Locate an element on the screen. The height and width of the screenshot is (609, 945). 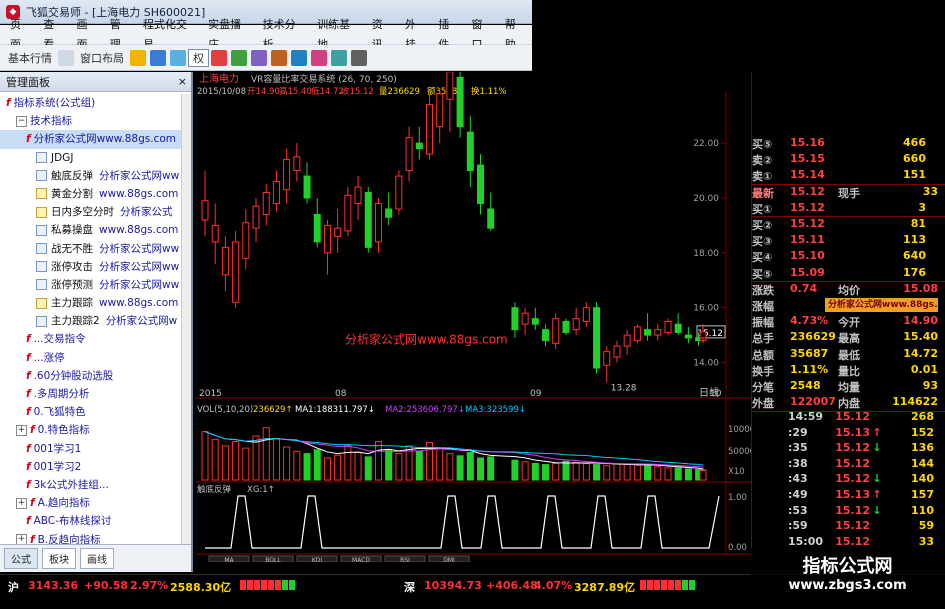
close-icon: × is located at coordinates (182, 81).